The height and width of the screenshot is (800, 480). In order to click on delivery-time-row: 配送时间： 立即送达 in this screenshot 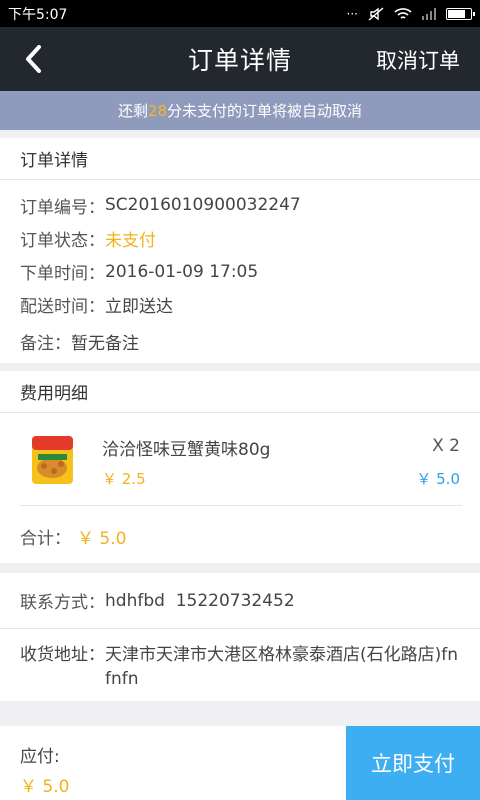, I will do `click(240, 304)`.